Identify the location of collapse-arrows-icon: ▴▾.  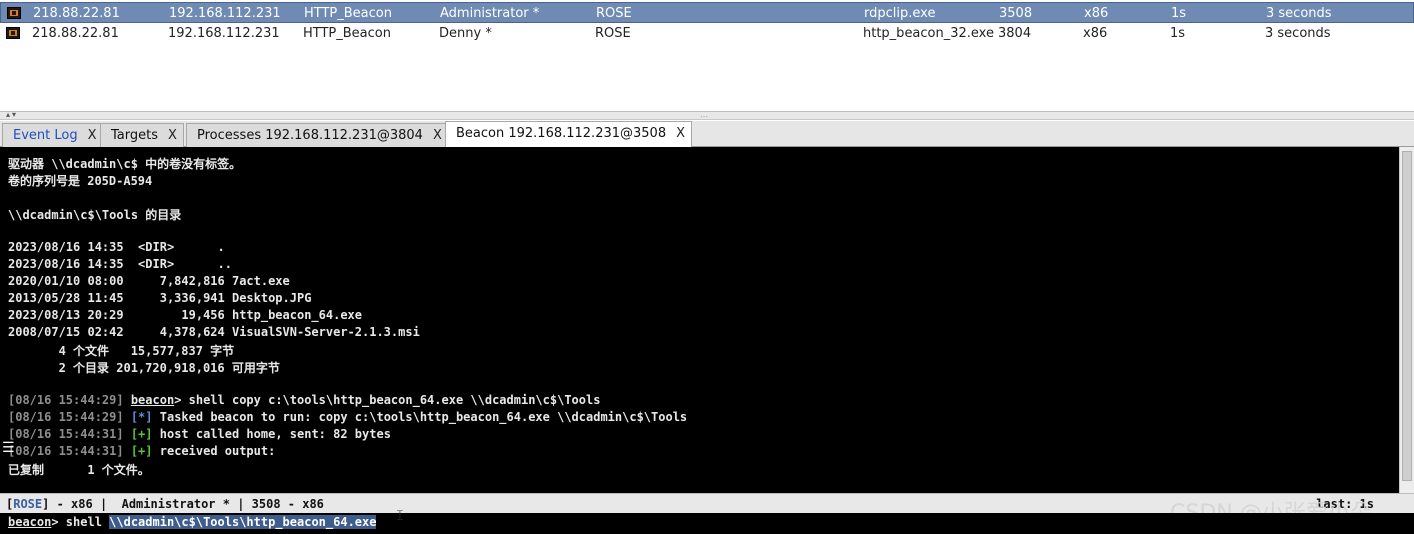
(12, 114).